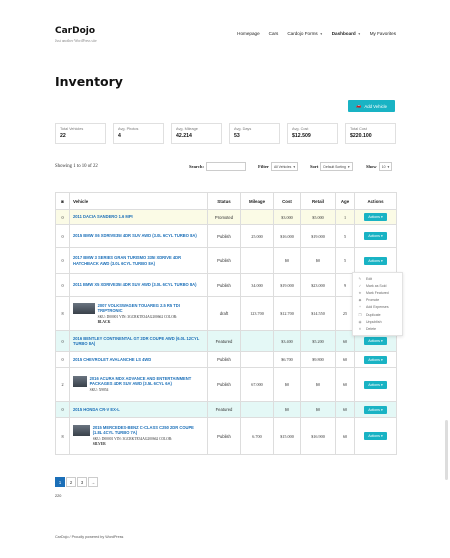 Image resolution: width=450 pixels, height=558 pixels. Describe the element at coordinates (287, 217) in the screenshot. I see `cost-cell: $3.000` at that location.